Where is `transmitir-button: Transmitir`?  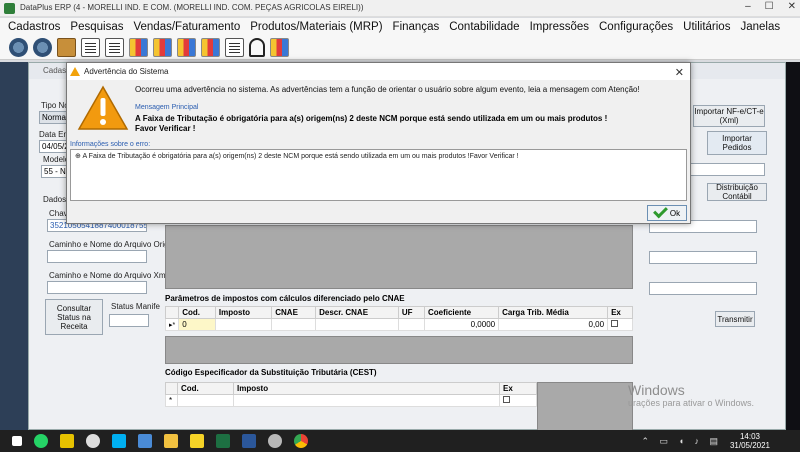
transmitir-button: Transmitir is located at coordinates (735, 319).